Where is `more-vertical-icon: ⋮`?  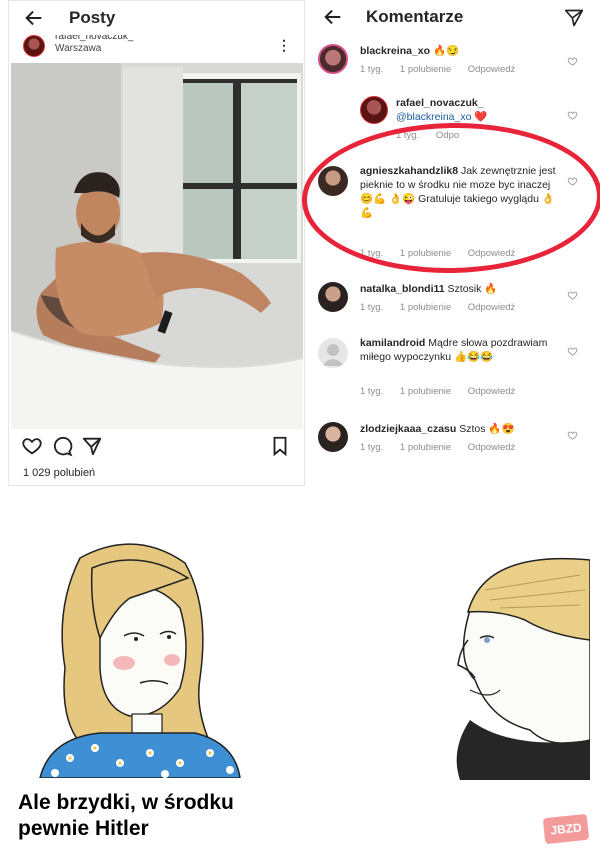
more-vertical-icon: ⋮ is located at coordinates (284, 45).